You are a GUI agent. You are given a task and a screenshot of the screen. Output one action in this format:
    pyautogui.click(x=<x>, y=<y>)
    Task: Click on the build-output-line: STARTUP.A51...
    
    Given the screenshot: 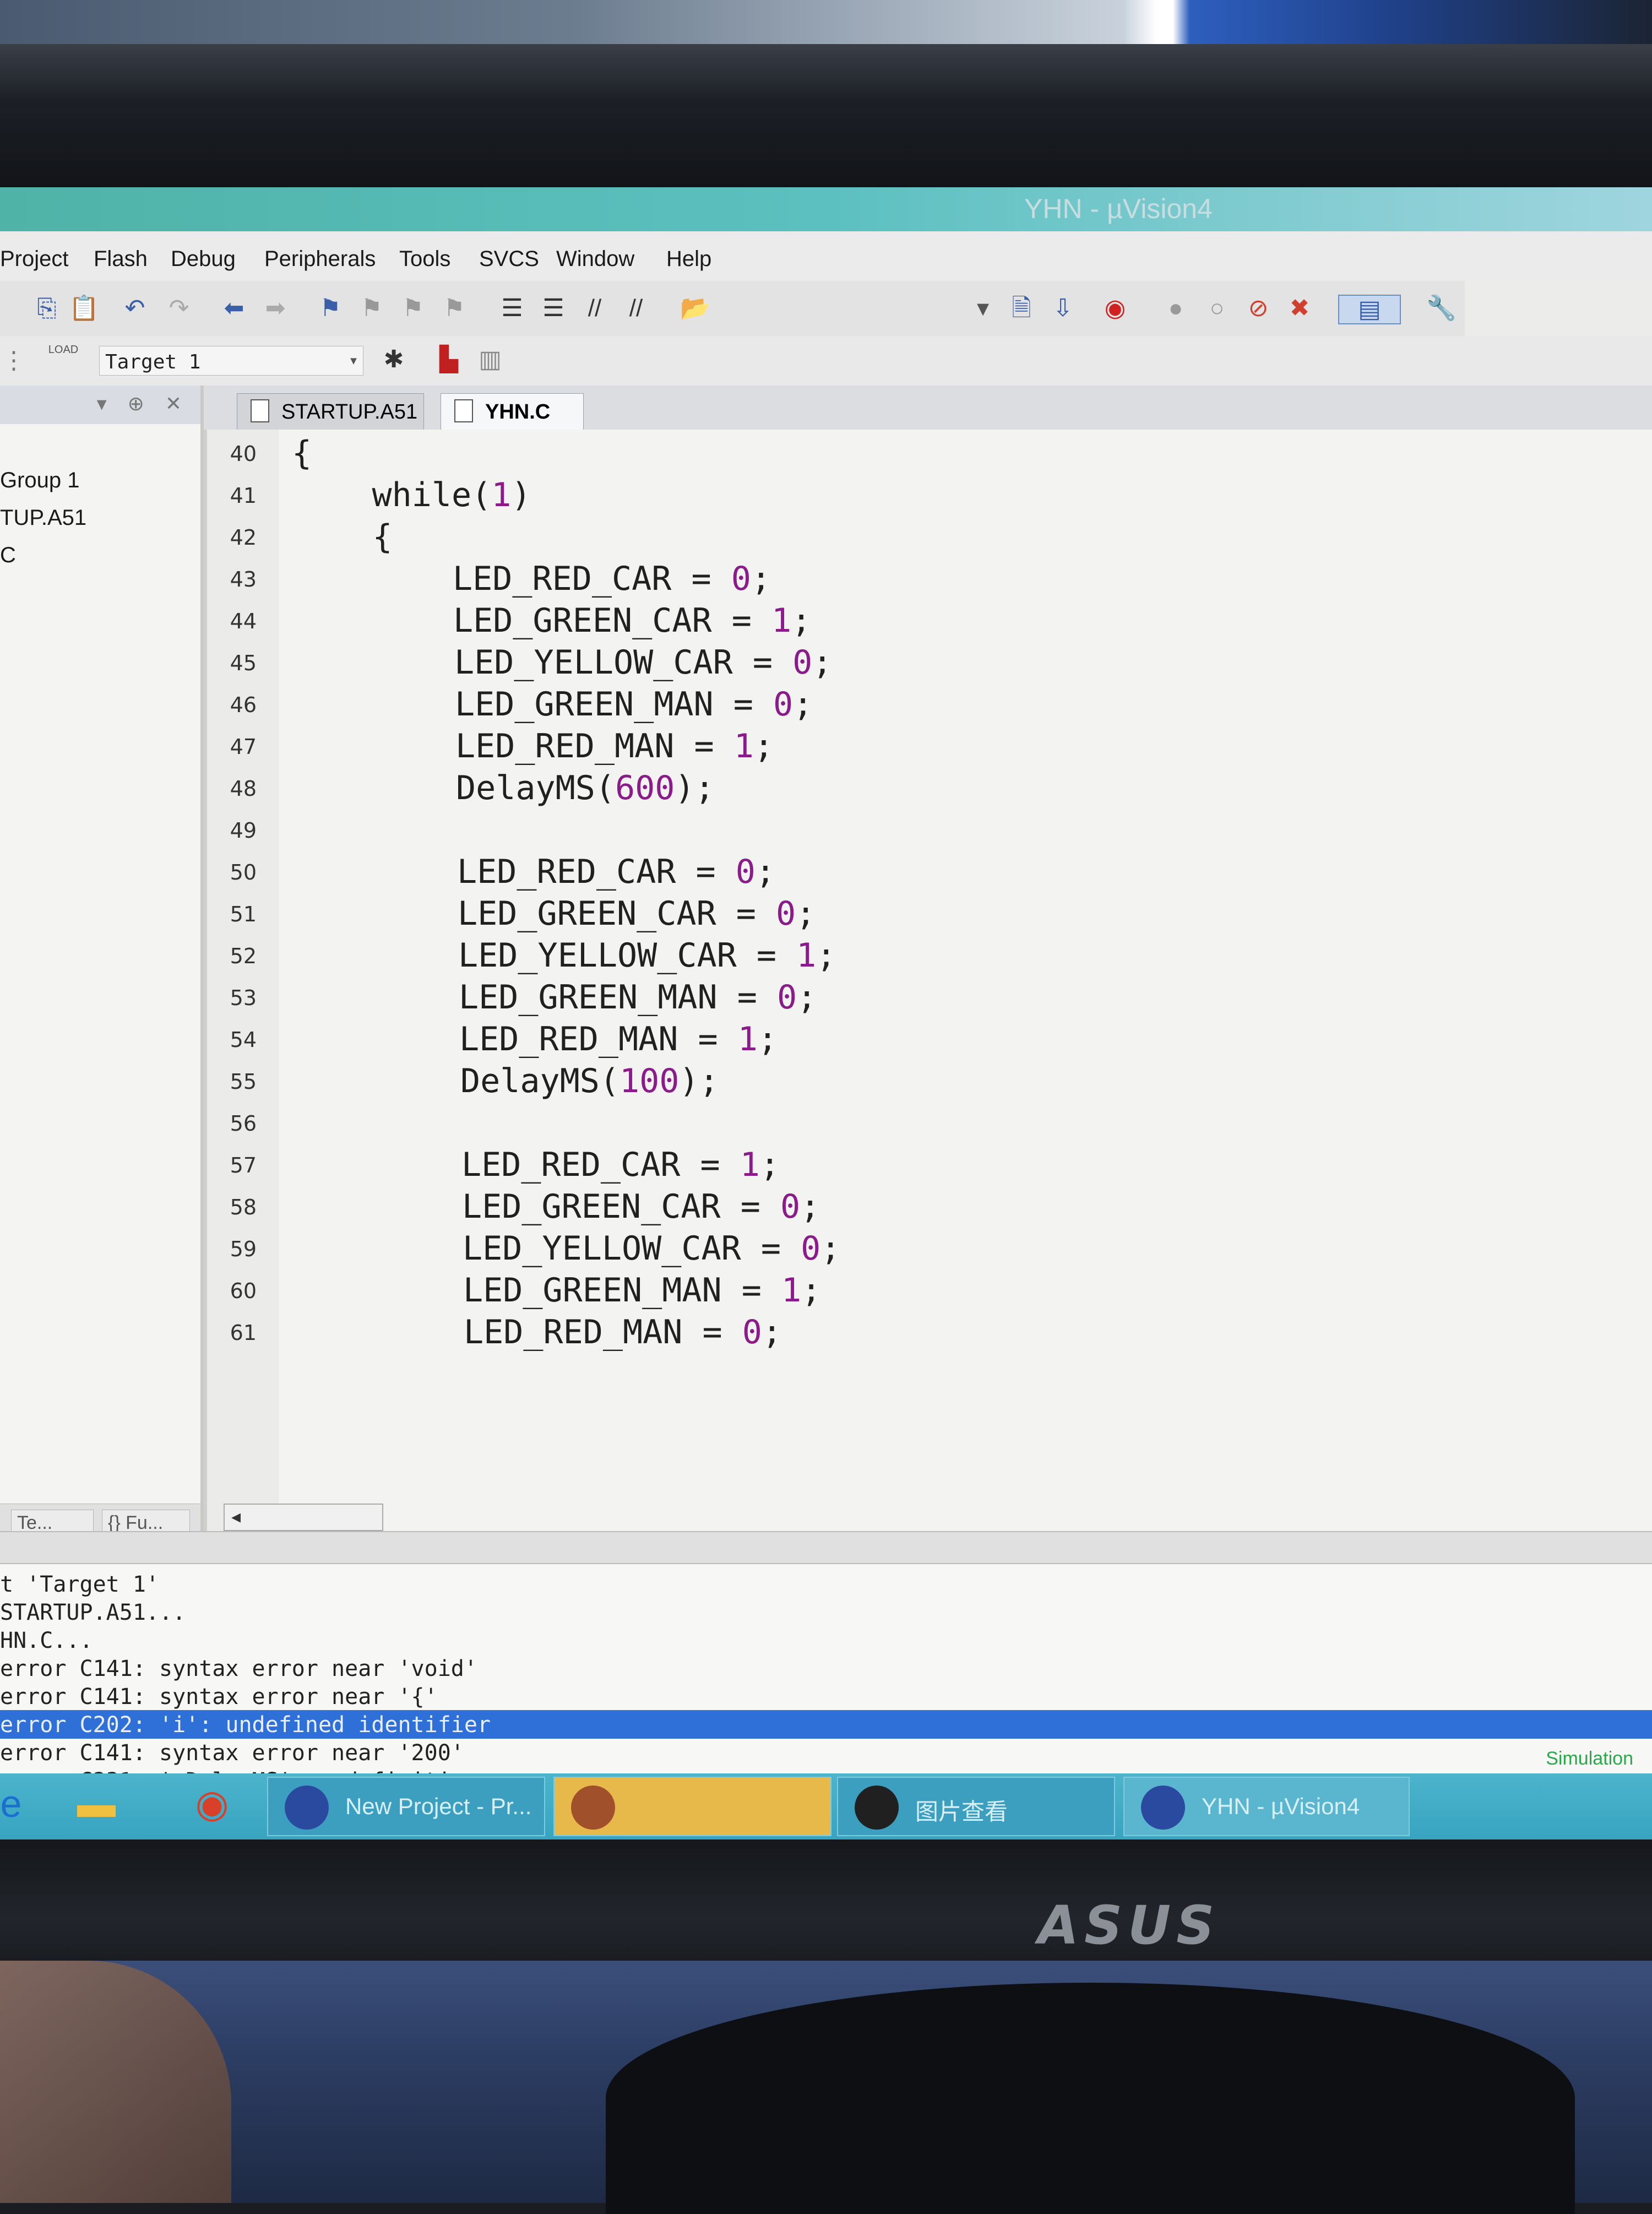 What is the action you would take?
    pyautogui.click(x=826, y=1612)
    